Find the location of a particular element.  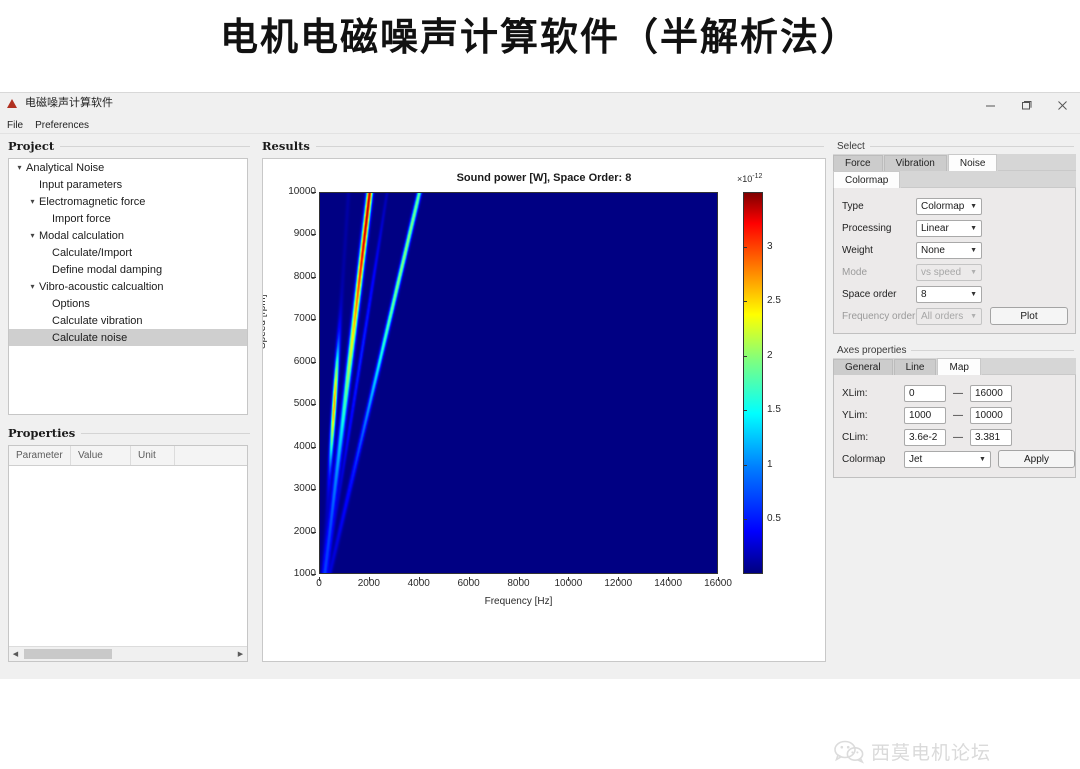

minimize-icon is located at coordinates (990, 105).